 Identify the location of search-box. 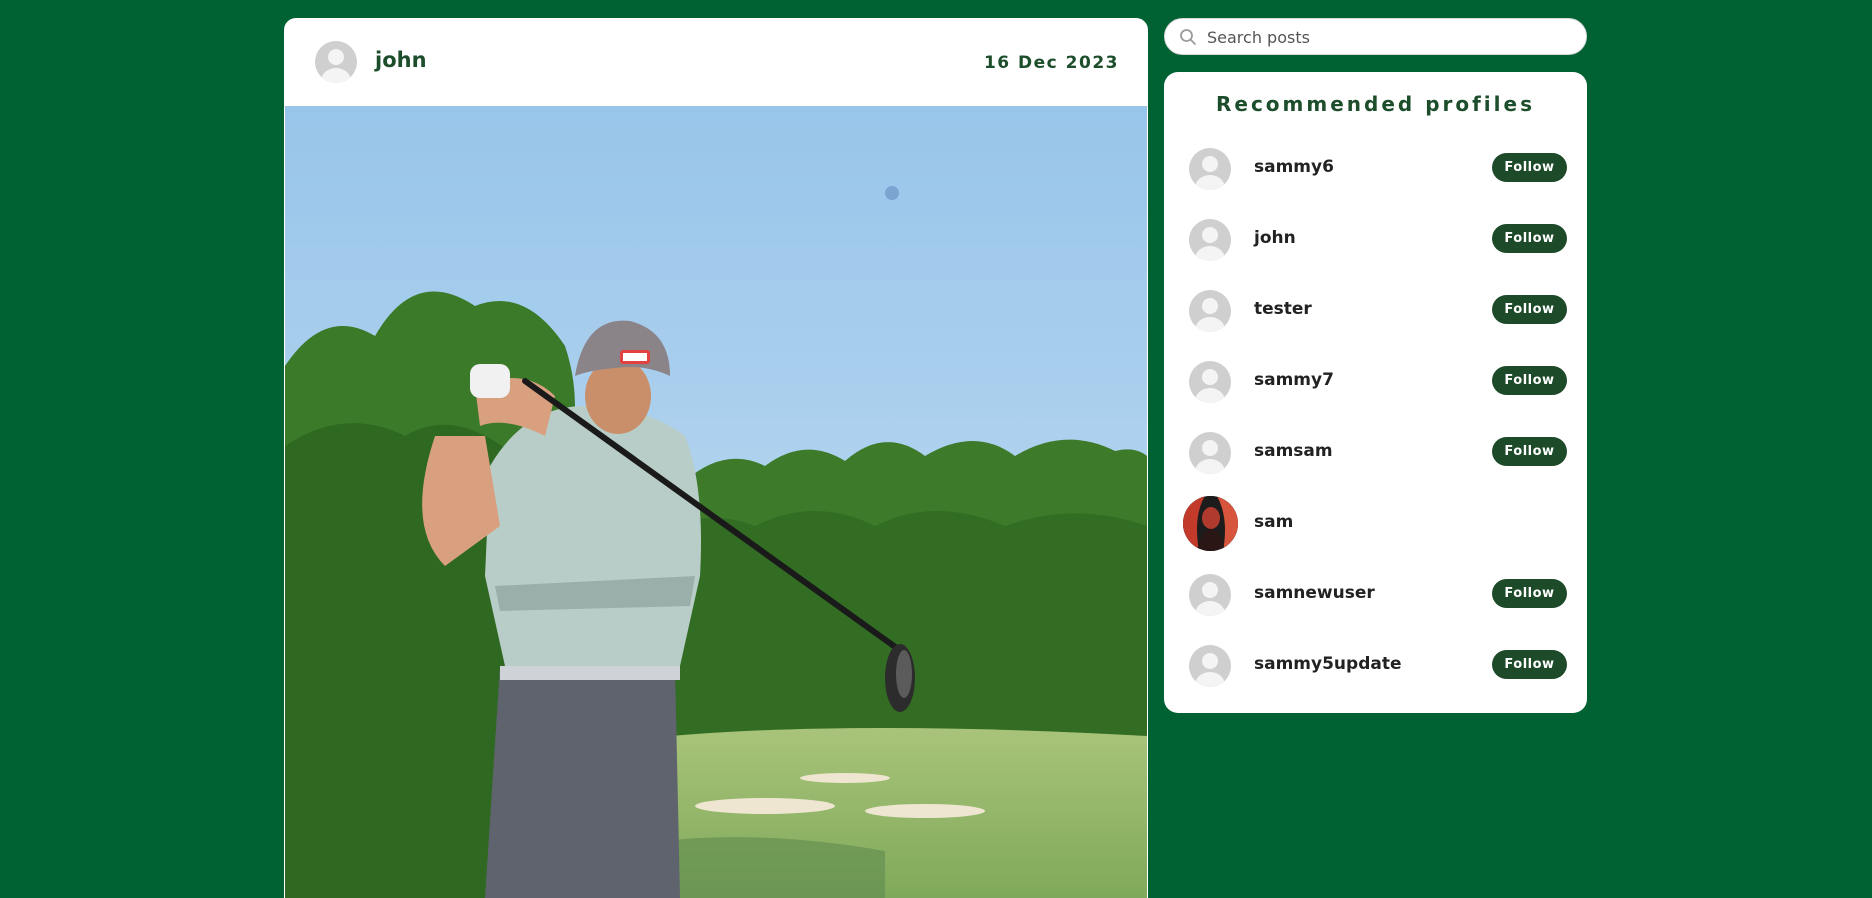
(1375, 36).